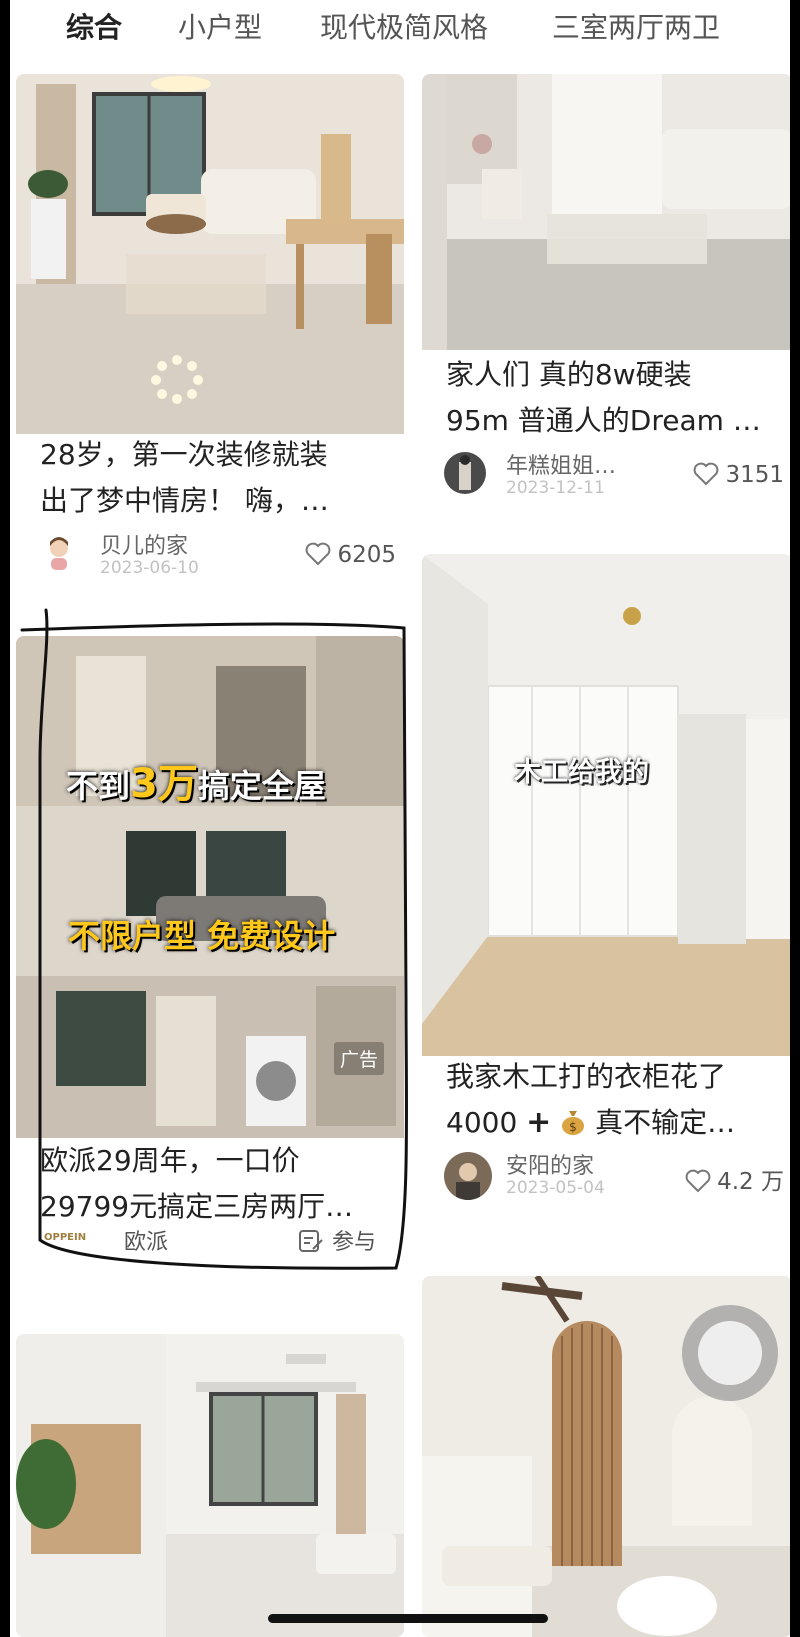  Describe the element at coordinates (636, 26) in the screenshot. I see `tab-three-bed-two-living: 三室两厅两卫` at that location.